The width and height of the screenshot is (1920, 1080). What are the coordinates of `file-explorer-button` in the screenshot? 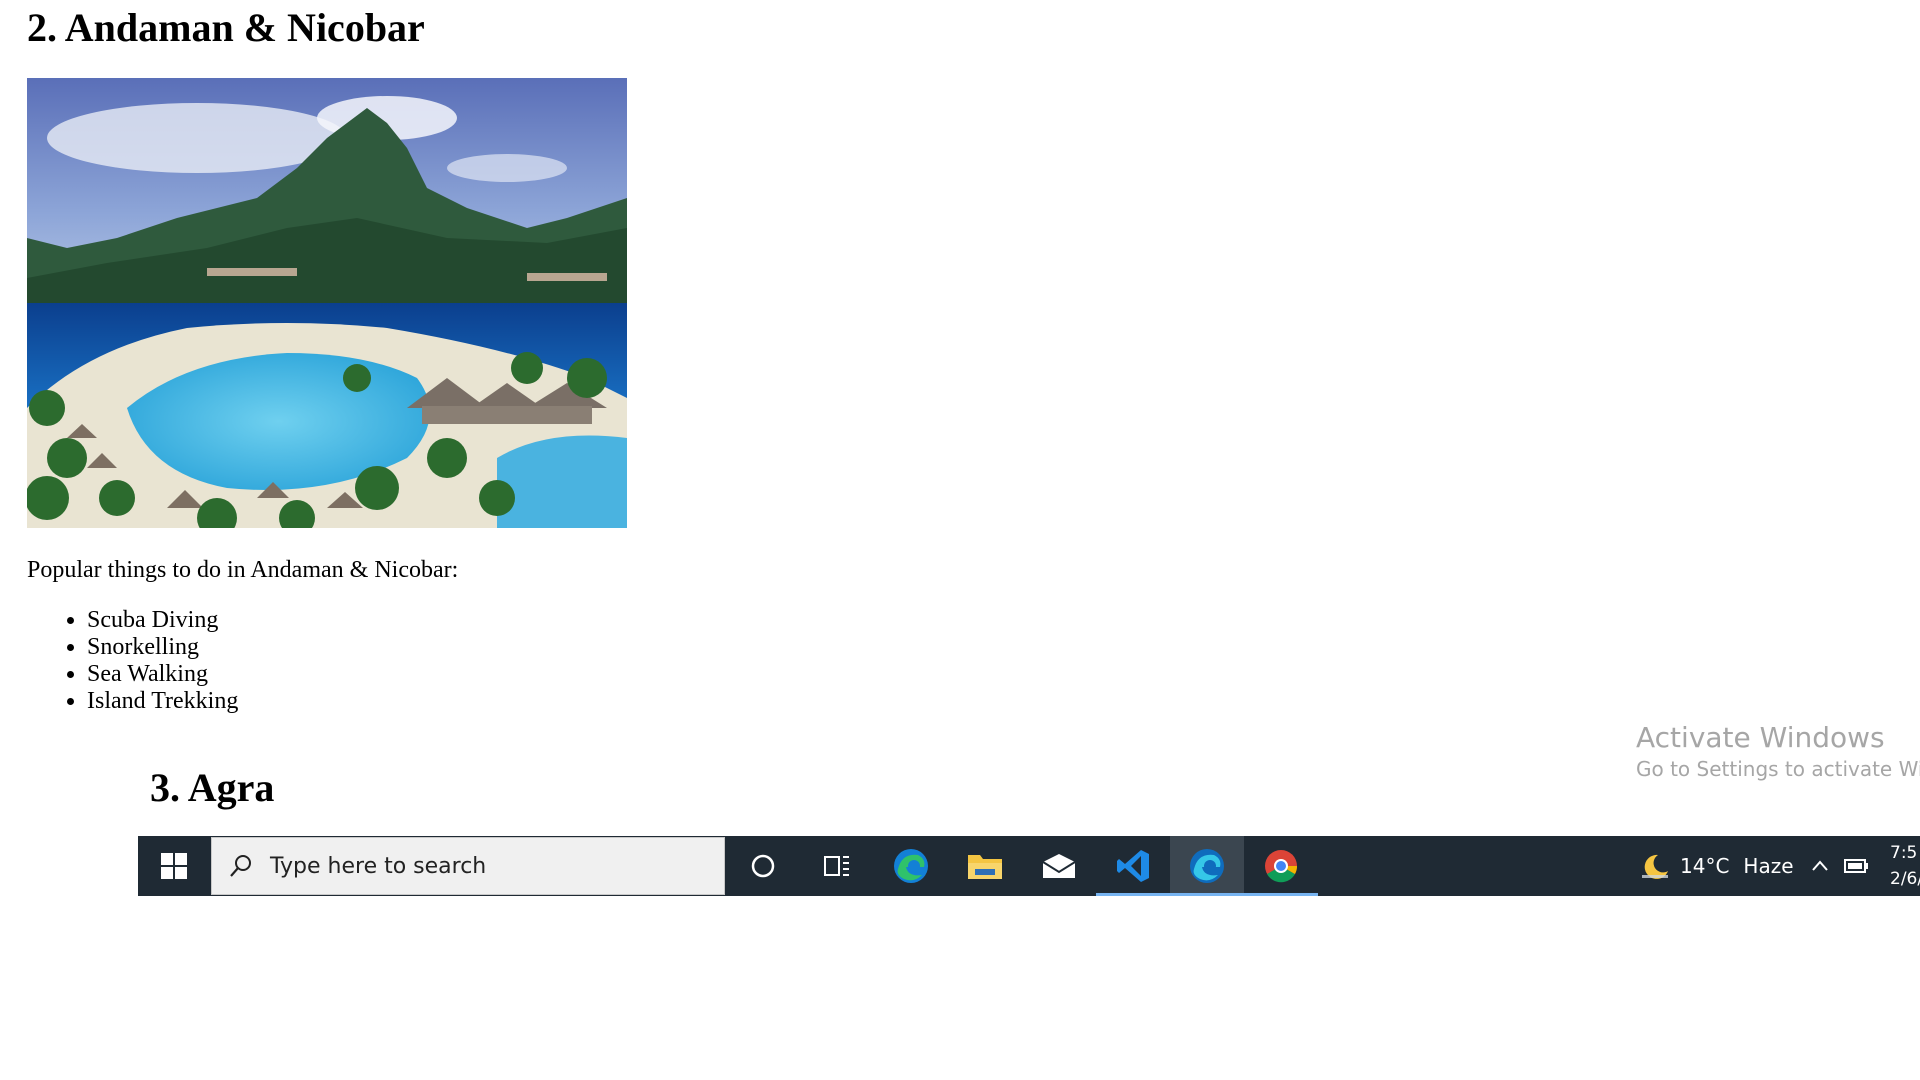 It's located at (985, 866).